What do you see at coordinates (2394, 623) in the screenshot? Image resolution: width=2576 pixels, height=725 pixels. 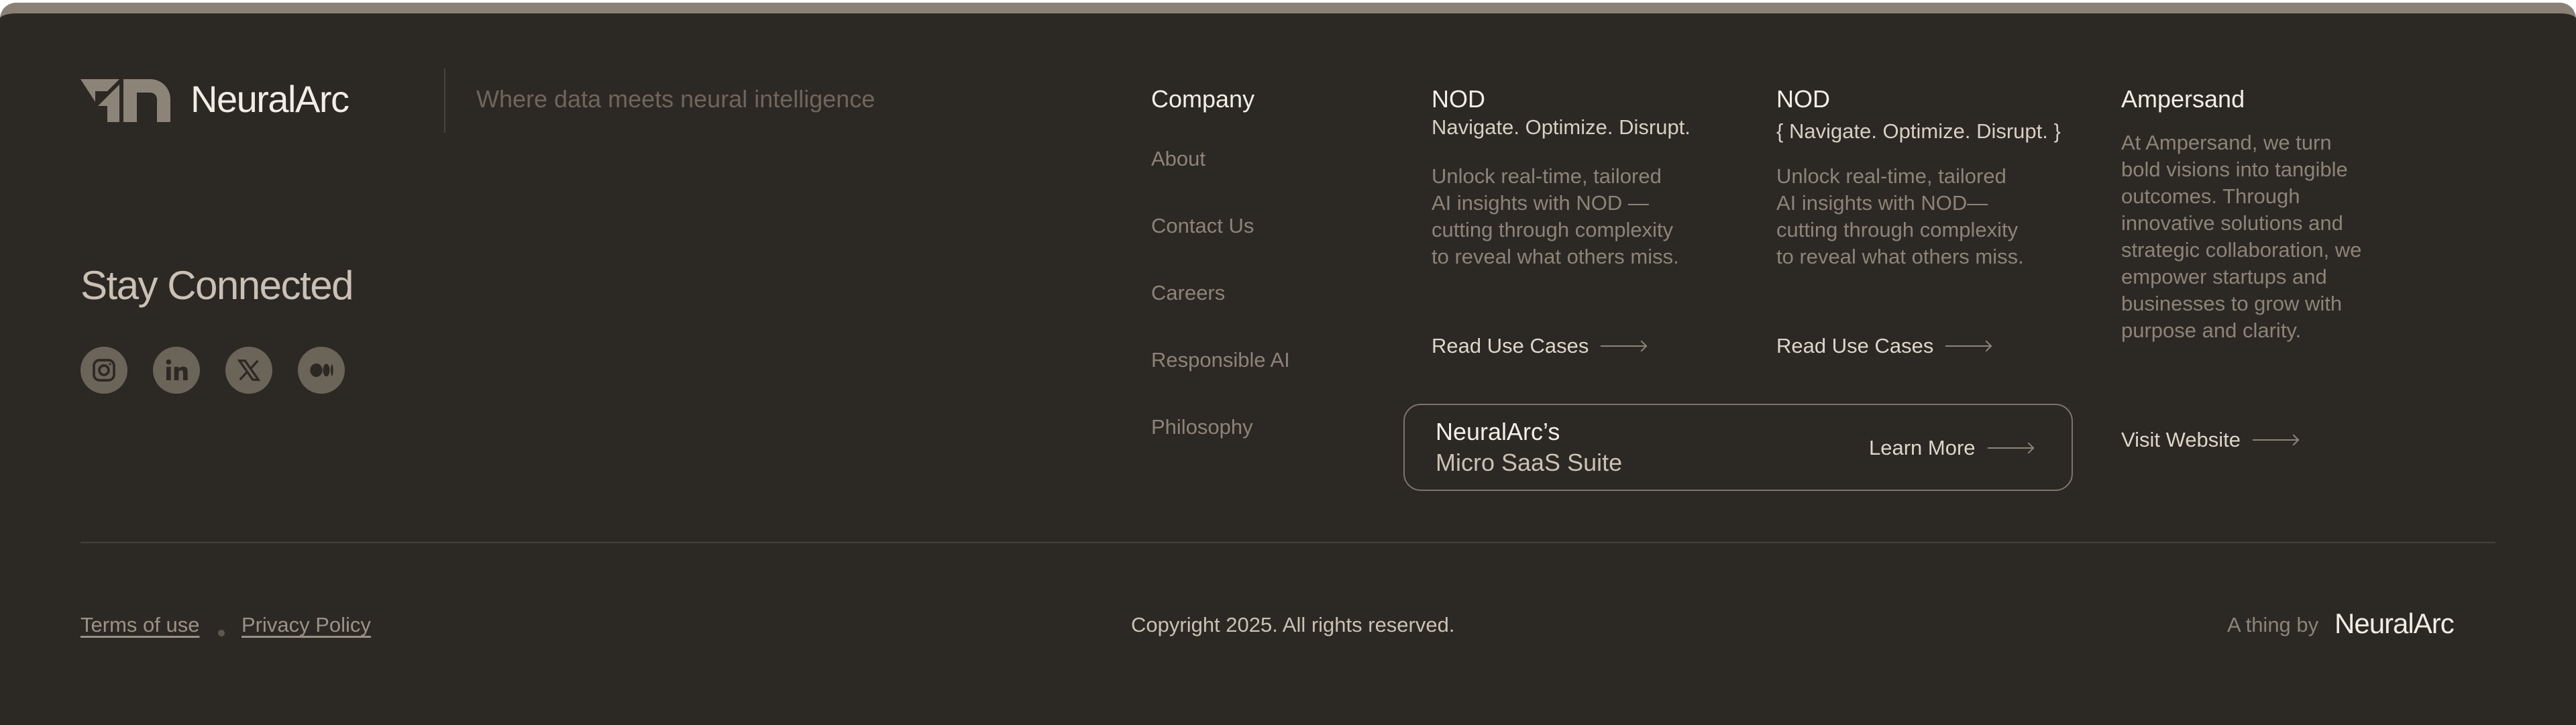 I see `neuralarc-wordmark-link: NeuralArc` at bounding box center [2394, 623].